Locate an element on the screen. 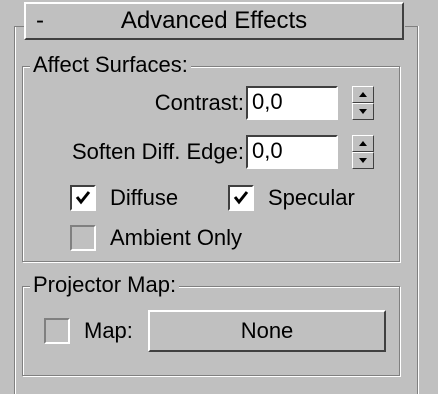  diffuse-checkbox is located at coordinates (83, 198).